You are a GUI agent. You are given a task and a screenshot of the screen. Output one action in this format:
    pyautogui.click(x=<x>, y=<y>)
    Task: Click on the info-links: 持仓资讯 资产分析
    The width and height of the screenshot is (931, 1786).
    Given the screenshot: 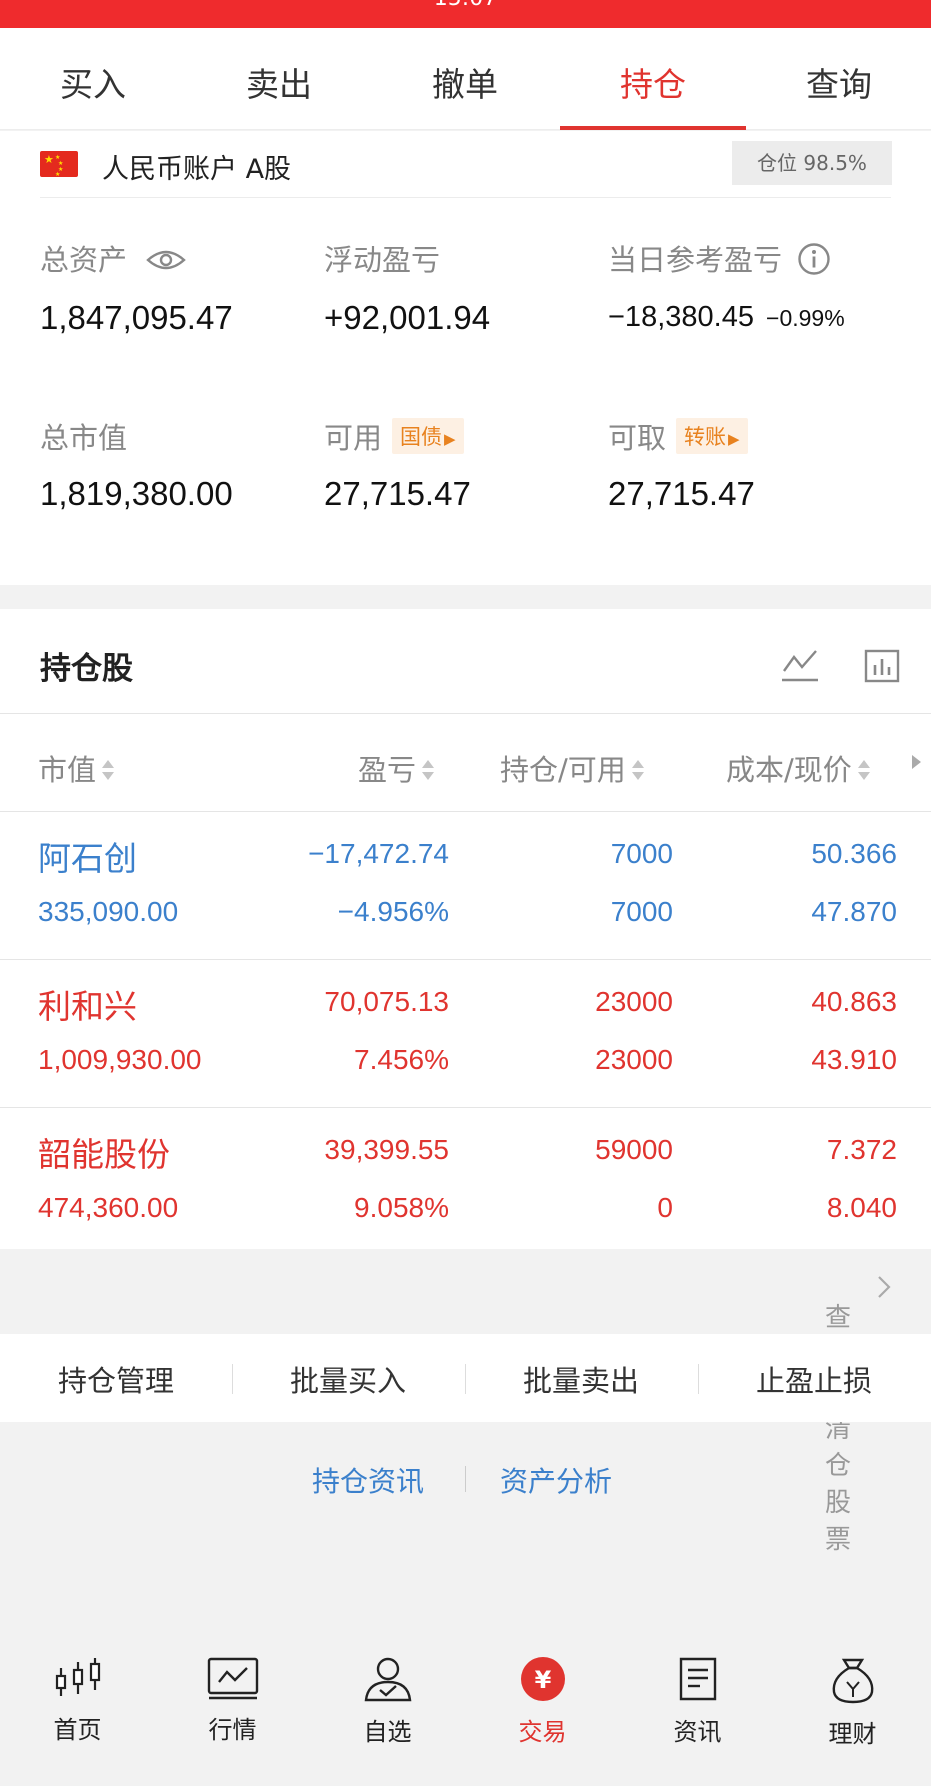 What is the action you would take?
    pyautogui.click(x=465, y=1478)
    